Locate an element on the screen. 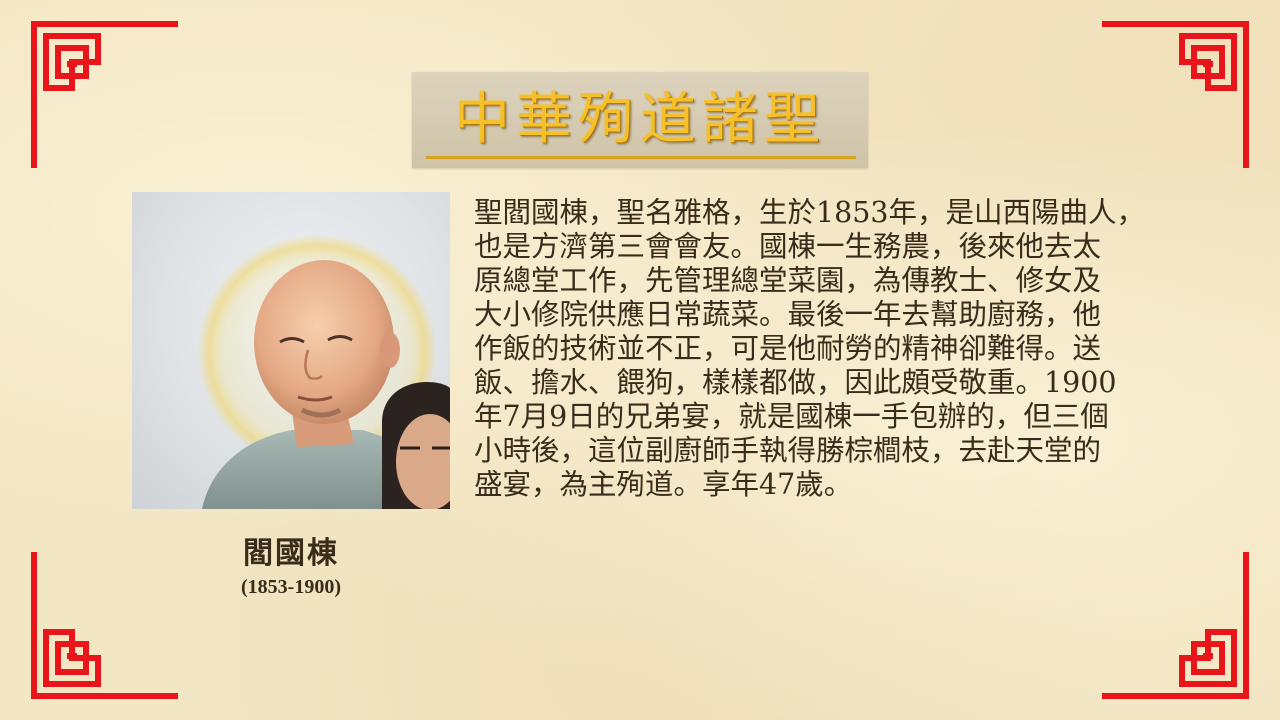  corner-ornament-top-right is located at coordinates (1177, 93).